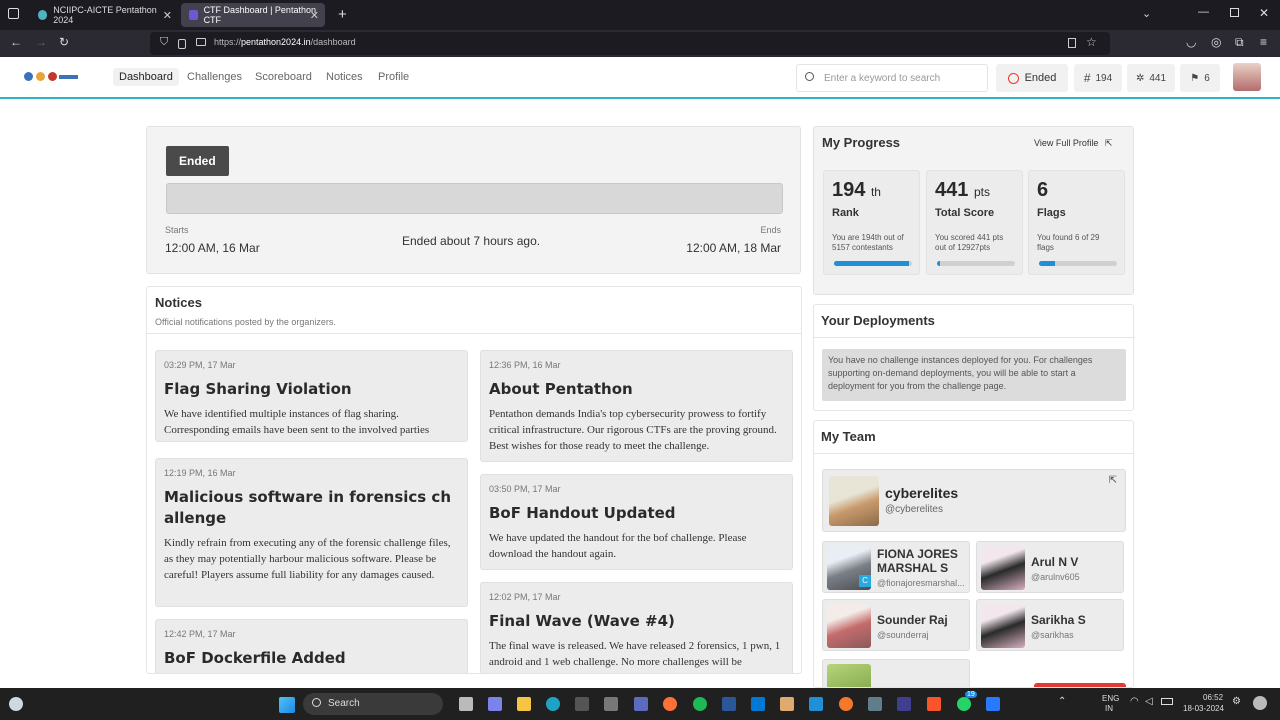 This screenshot has height=720, width=1280. I want to click on avatar, so click(1260, 703).